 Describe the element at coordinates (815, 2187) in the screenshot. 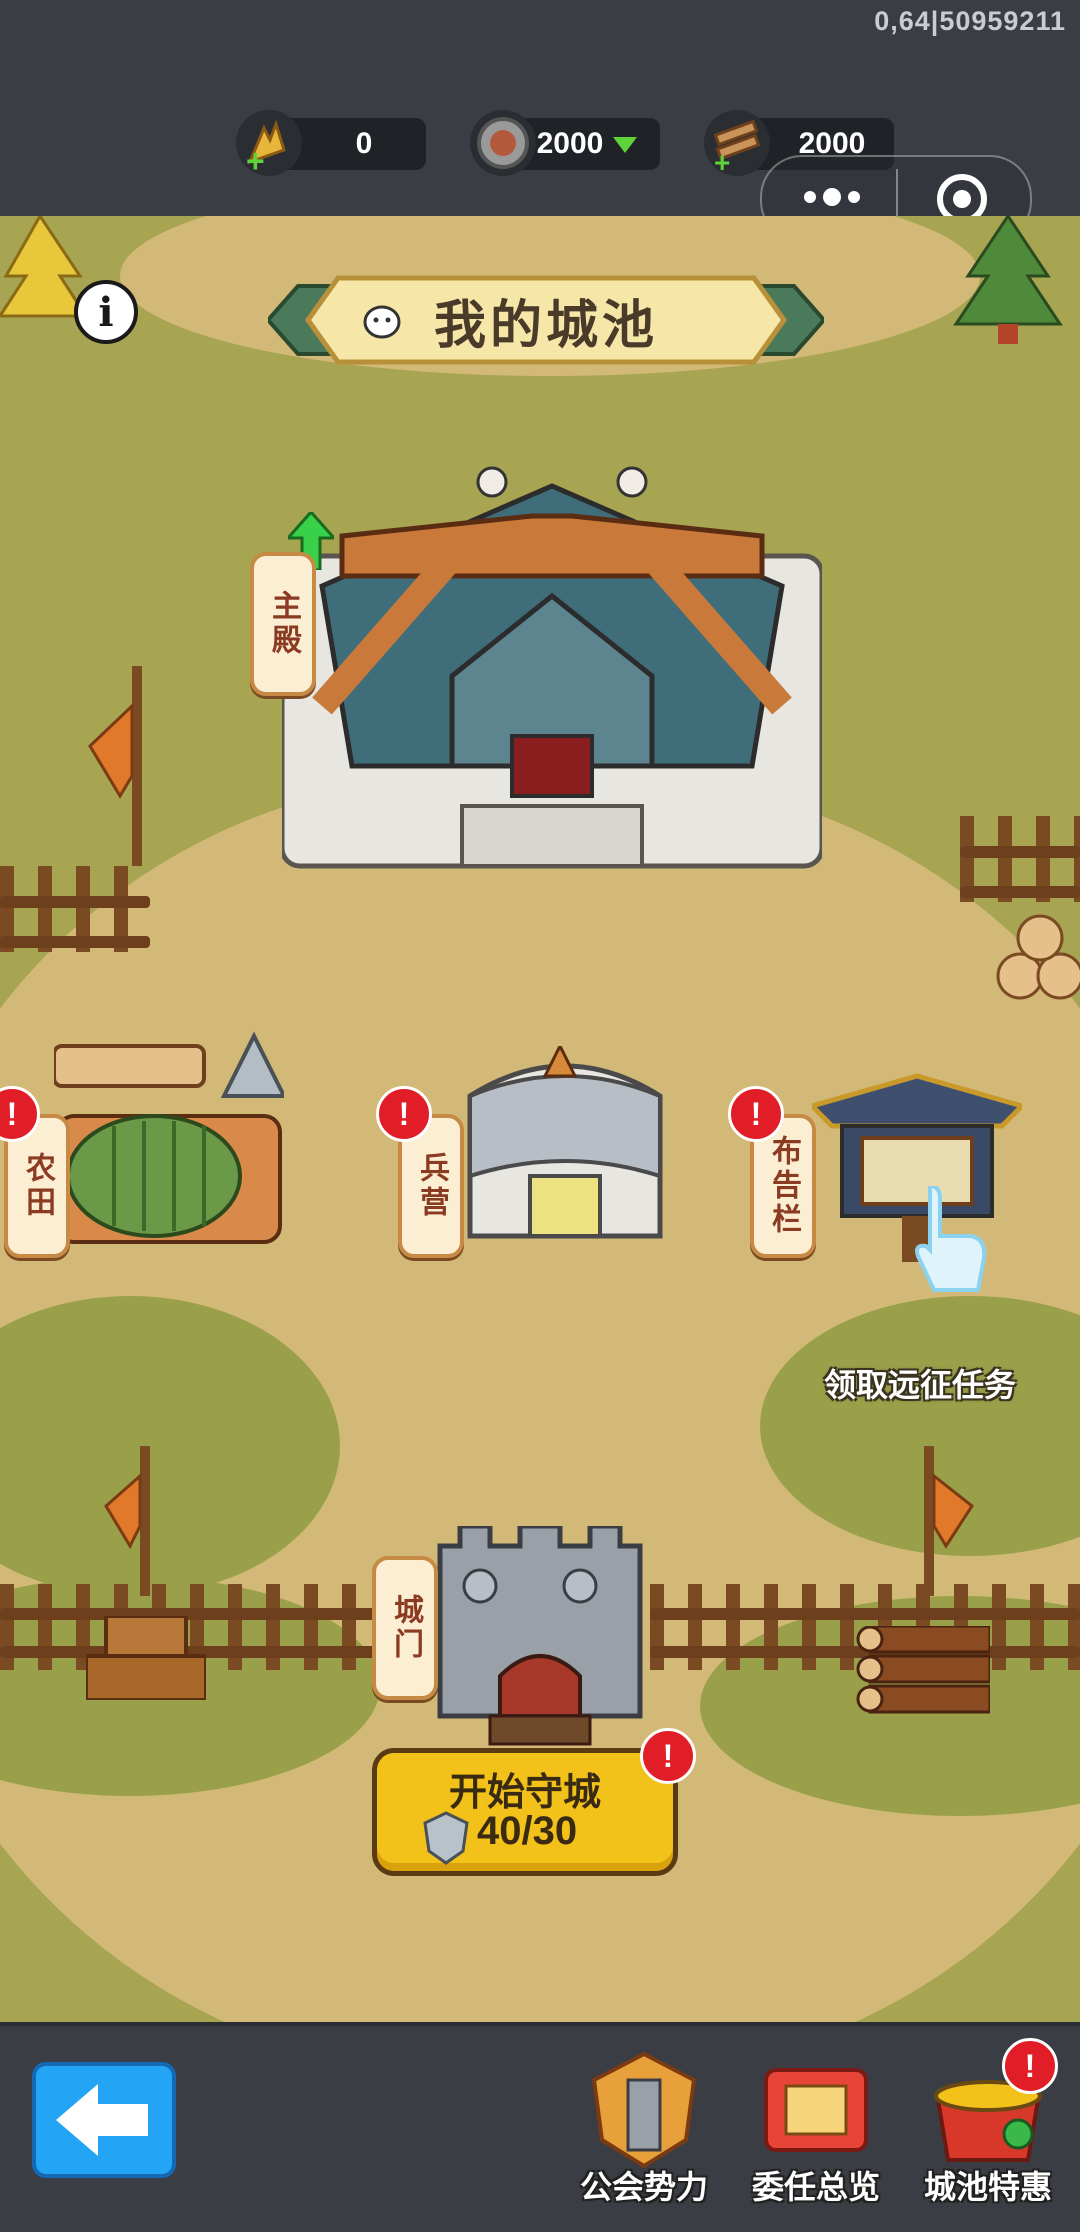

I see `appoint-overview-label: 委任总览` at that location.